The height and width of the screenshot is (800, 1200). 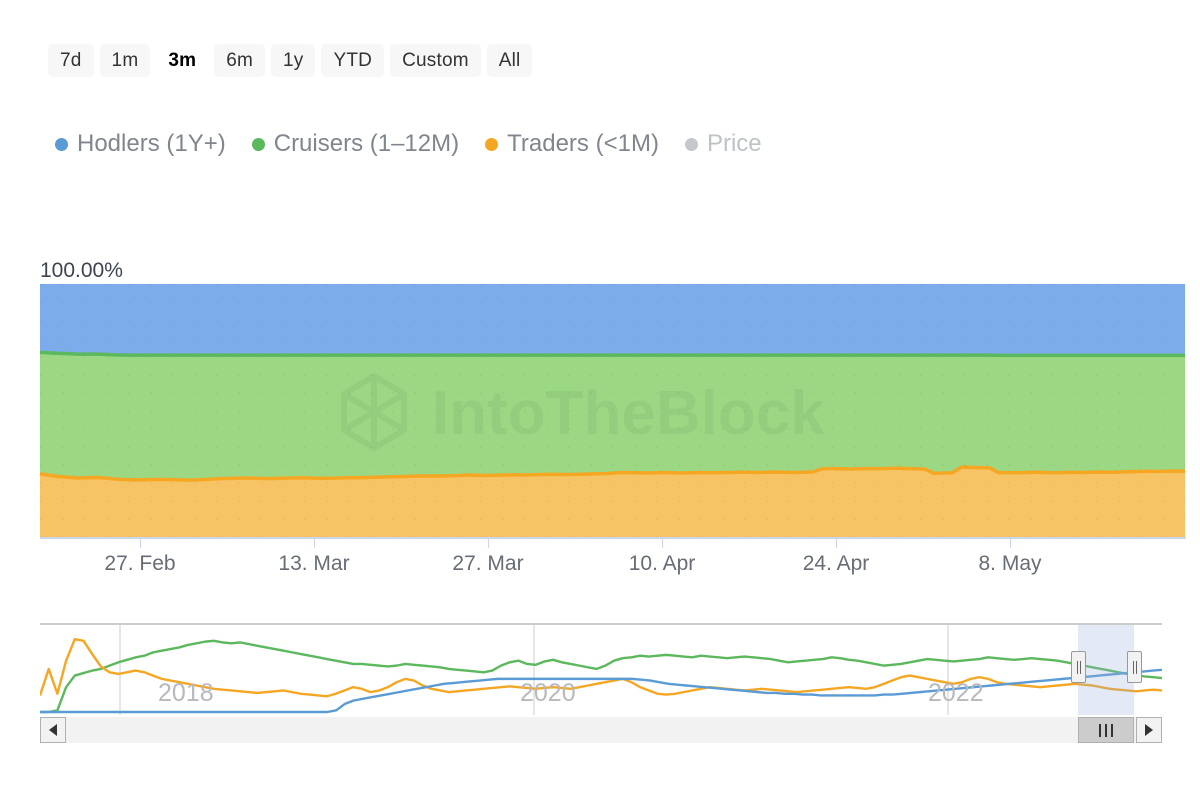 I want to click on legend-item-0: Hodlers (1Y+), so click(x=140, y=144).